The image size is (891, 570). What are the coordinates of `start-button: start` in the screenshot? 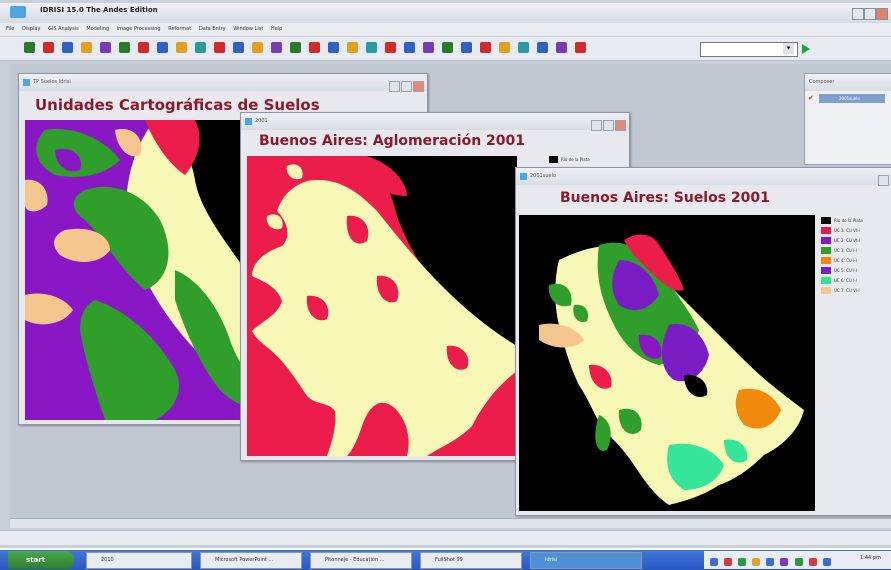 It's located at (41, 560).